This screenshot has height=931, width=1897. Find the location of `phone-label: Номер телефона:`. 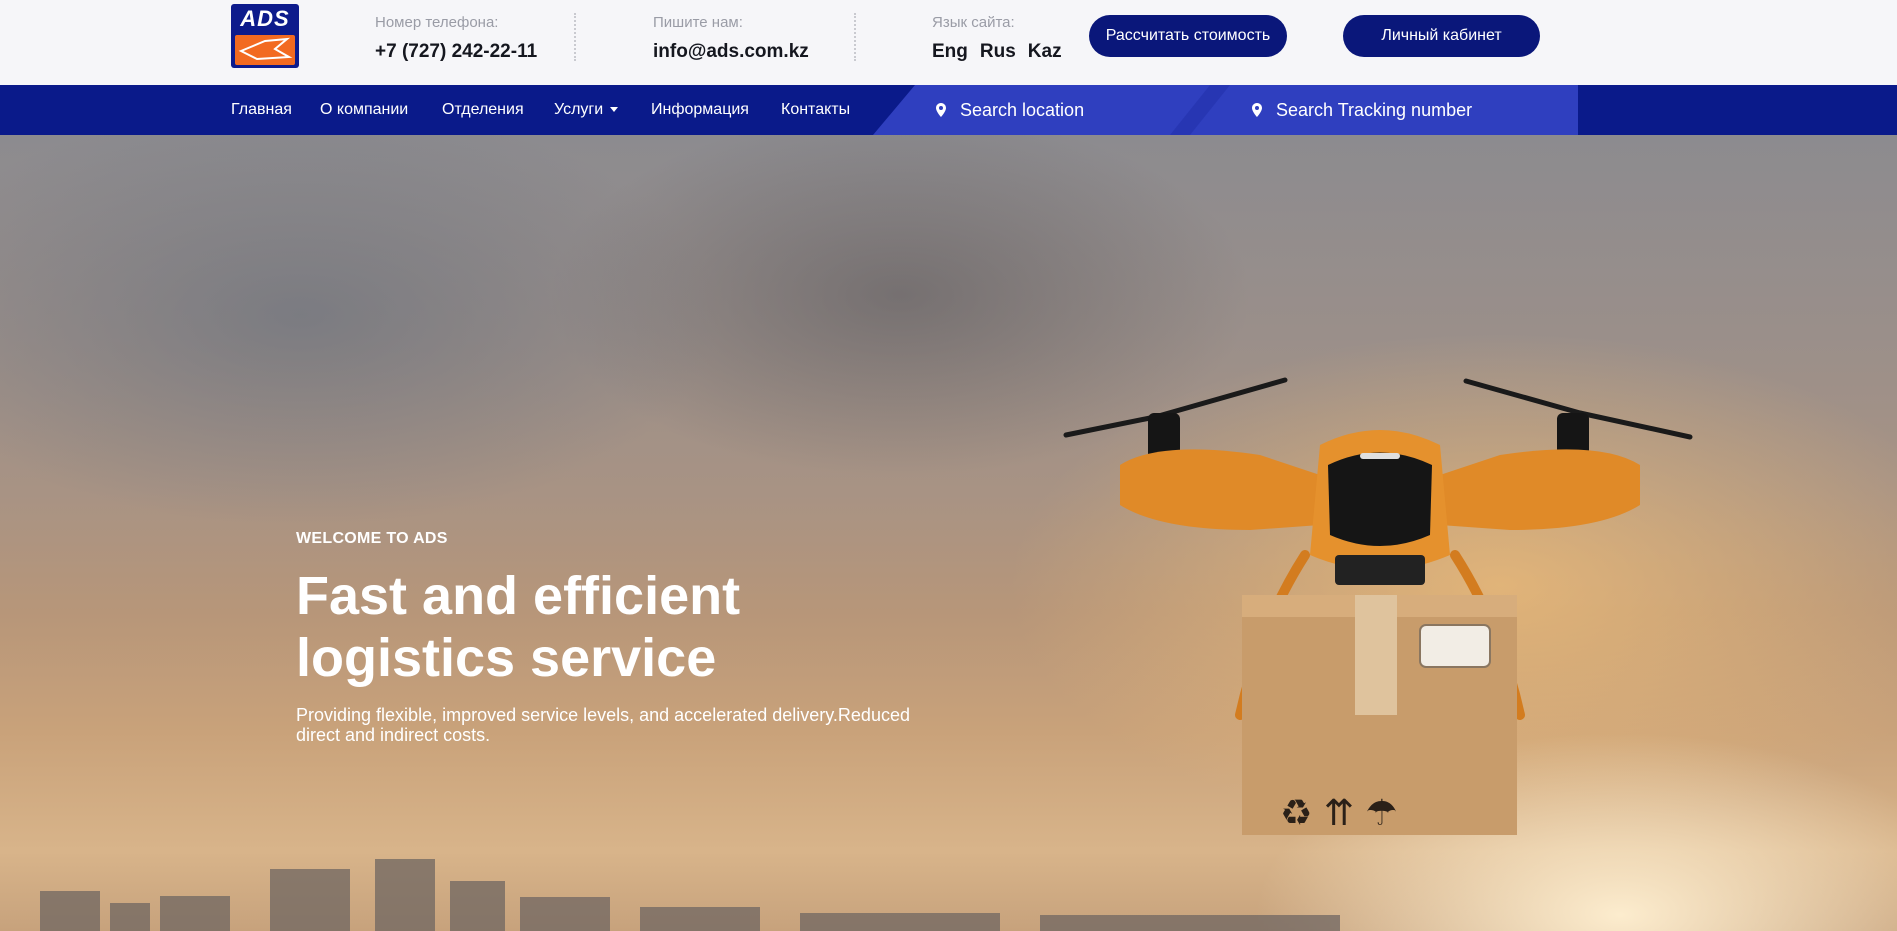

phone-label: Номер телефона: is located at coordinates (437, 22).